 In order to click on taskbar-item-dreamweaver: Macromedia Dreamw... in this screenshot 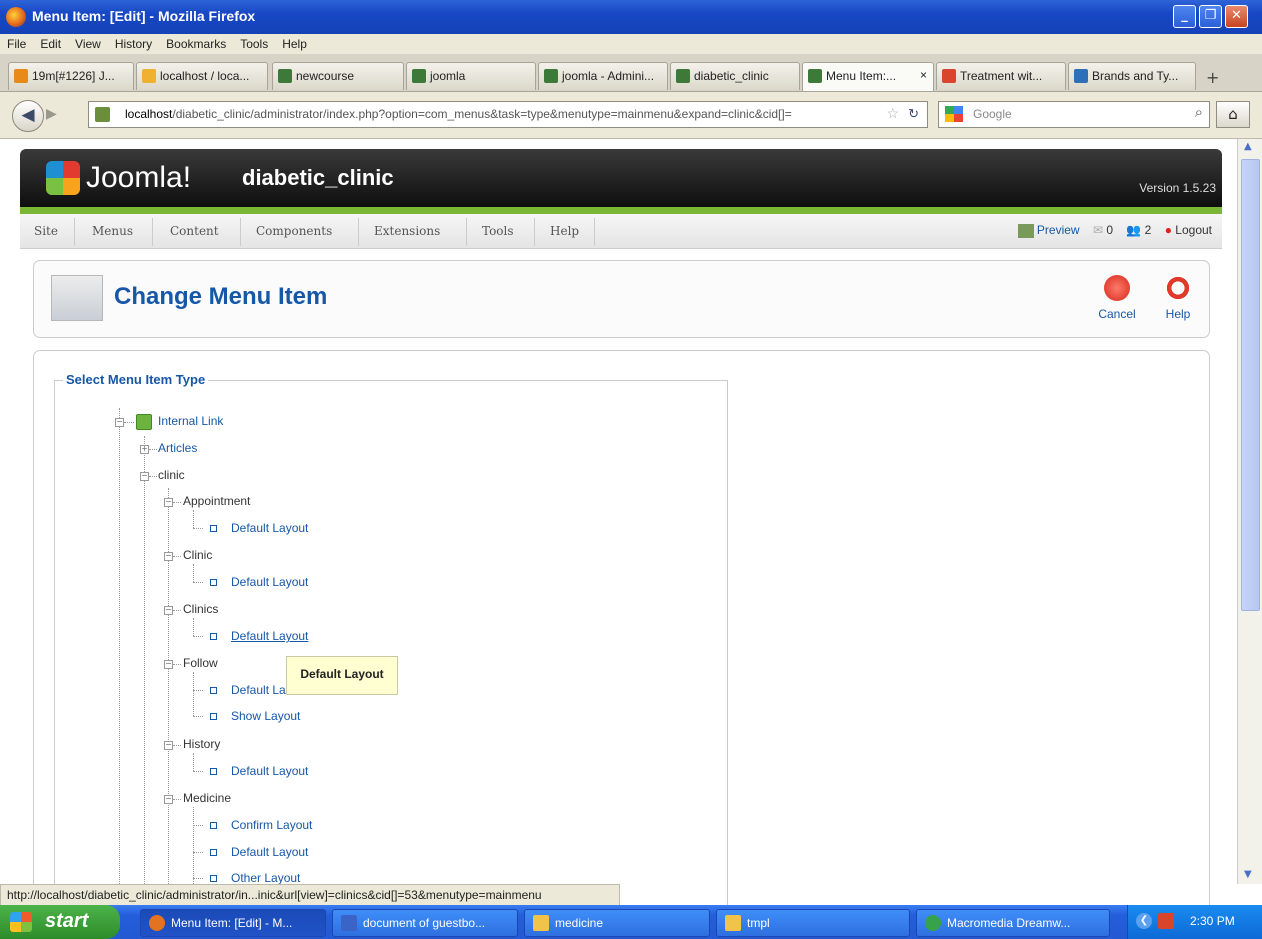, I will do `click(1013, 923)`.